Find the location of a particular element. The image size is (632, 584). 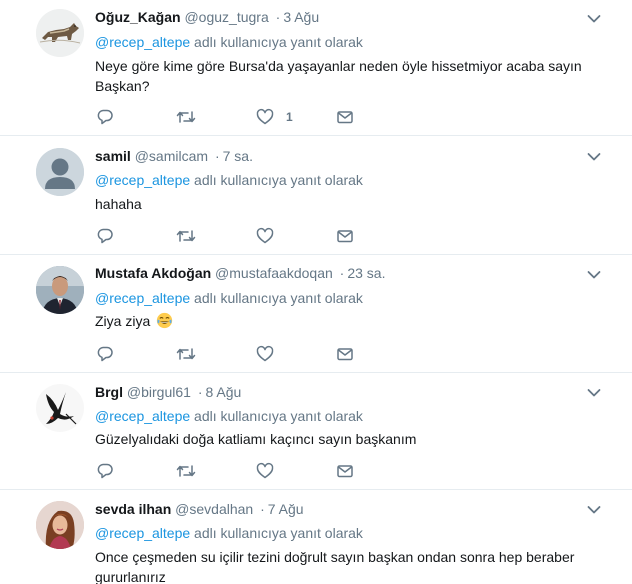

author-name: Mustafa Akdoğan is located at coordinates (153, 273).